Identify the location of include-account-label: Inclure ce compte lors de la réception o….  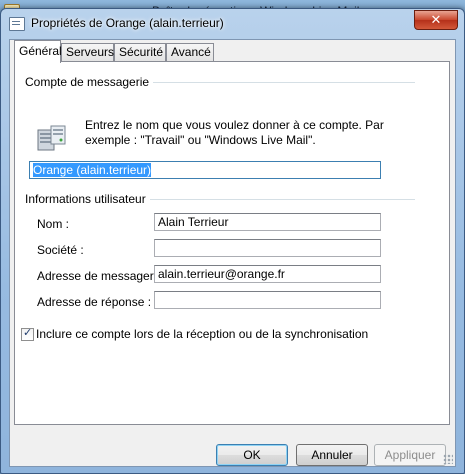
(202, 334).